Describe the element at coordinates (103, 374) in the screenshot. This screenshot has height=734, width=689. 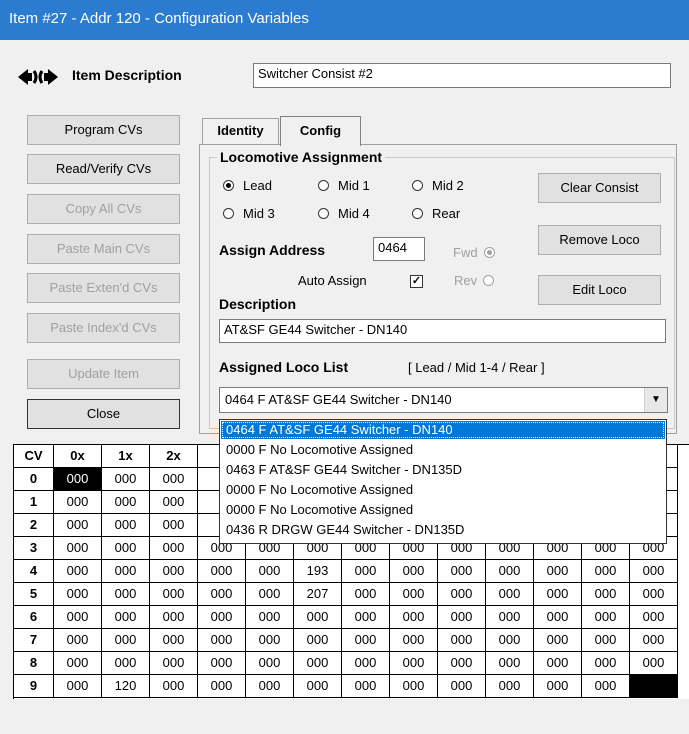
I see `update-item-button: Update Item` at that location.